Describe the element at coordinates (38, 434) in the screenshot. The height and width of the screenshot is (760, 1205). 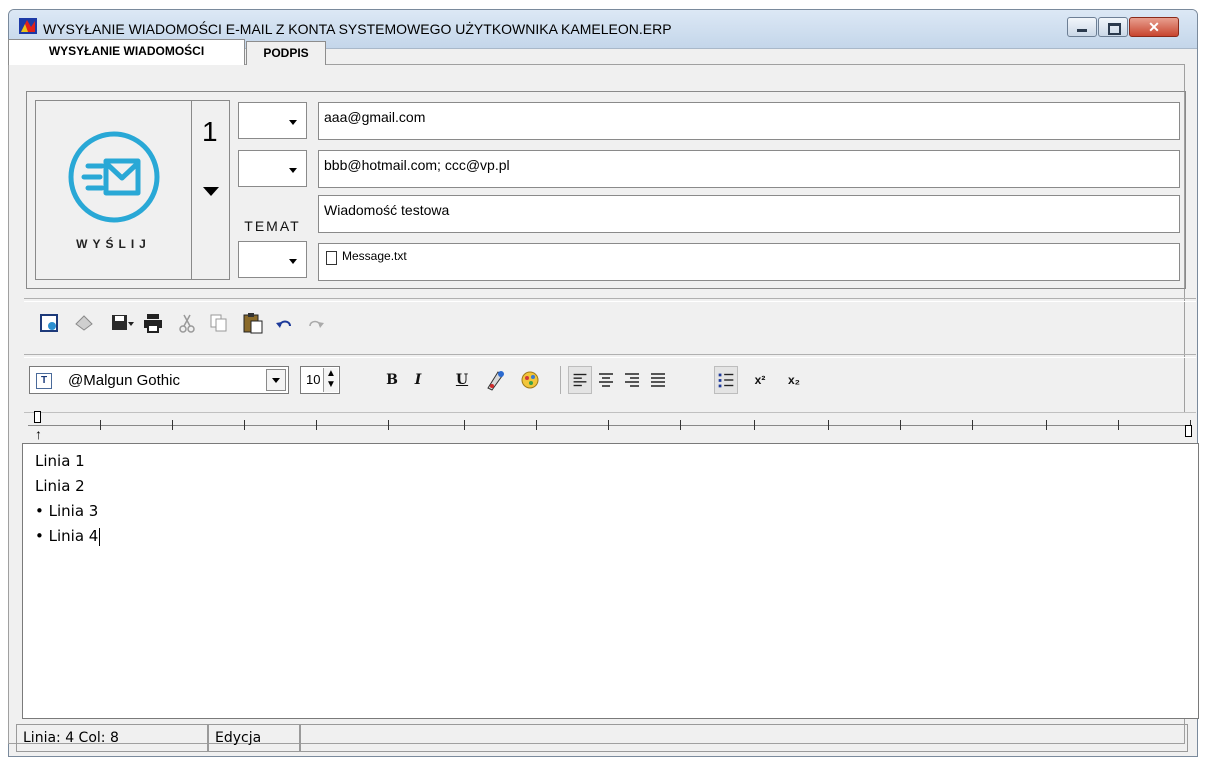
I see `indent-arrow-icon: ↑` at that location.